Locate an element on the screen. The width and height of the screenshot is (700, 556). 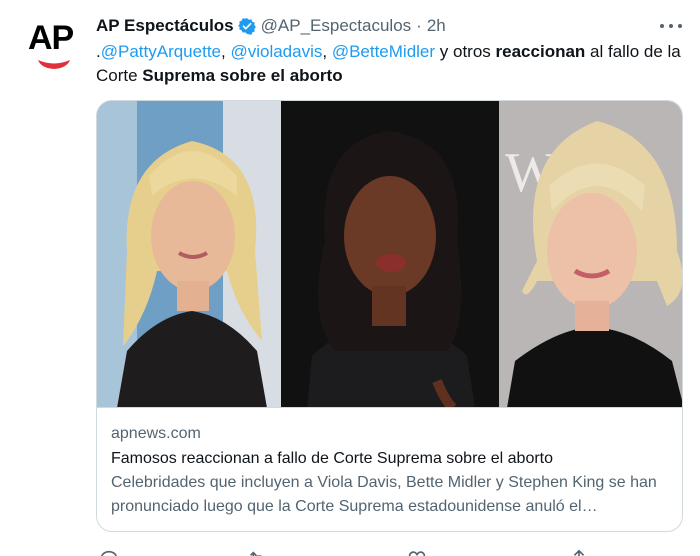
text-bold: Suprema is located at coordinates (179, 75).